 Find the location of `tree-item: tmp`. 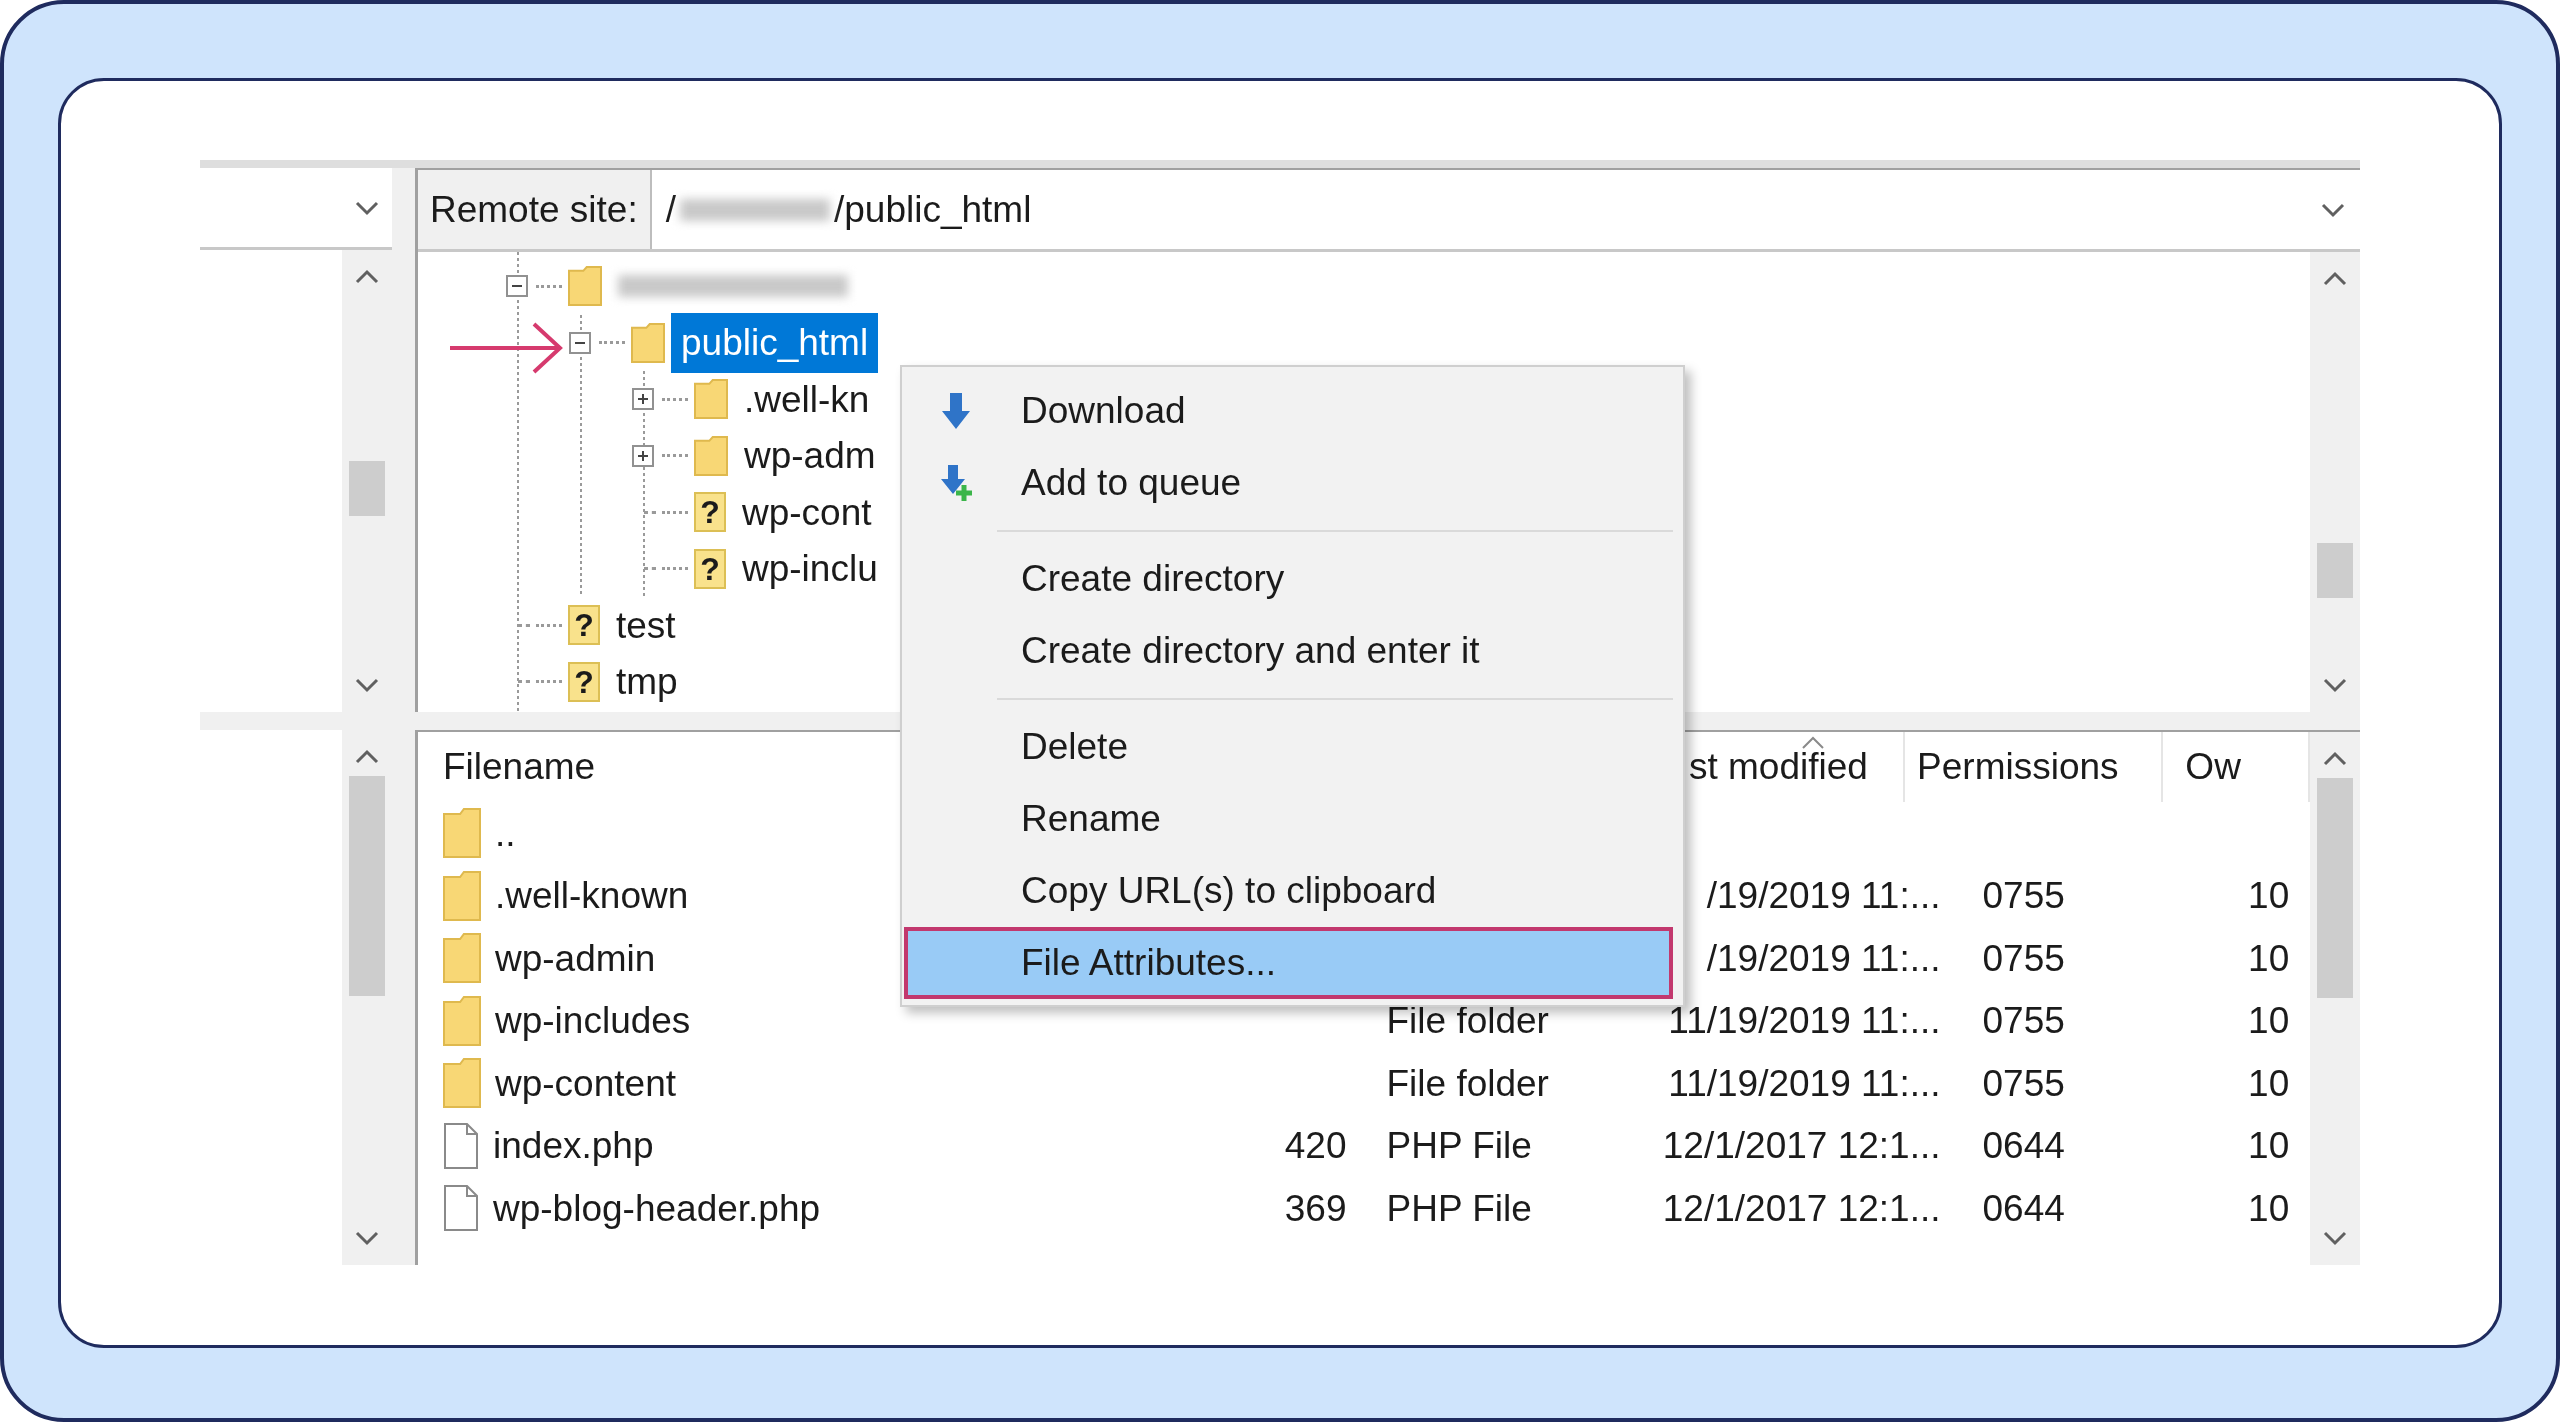

tree-item: tmp is located at coordinates (647, 682).